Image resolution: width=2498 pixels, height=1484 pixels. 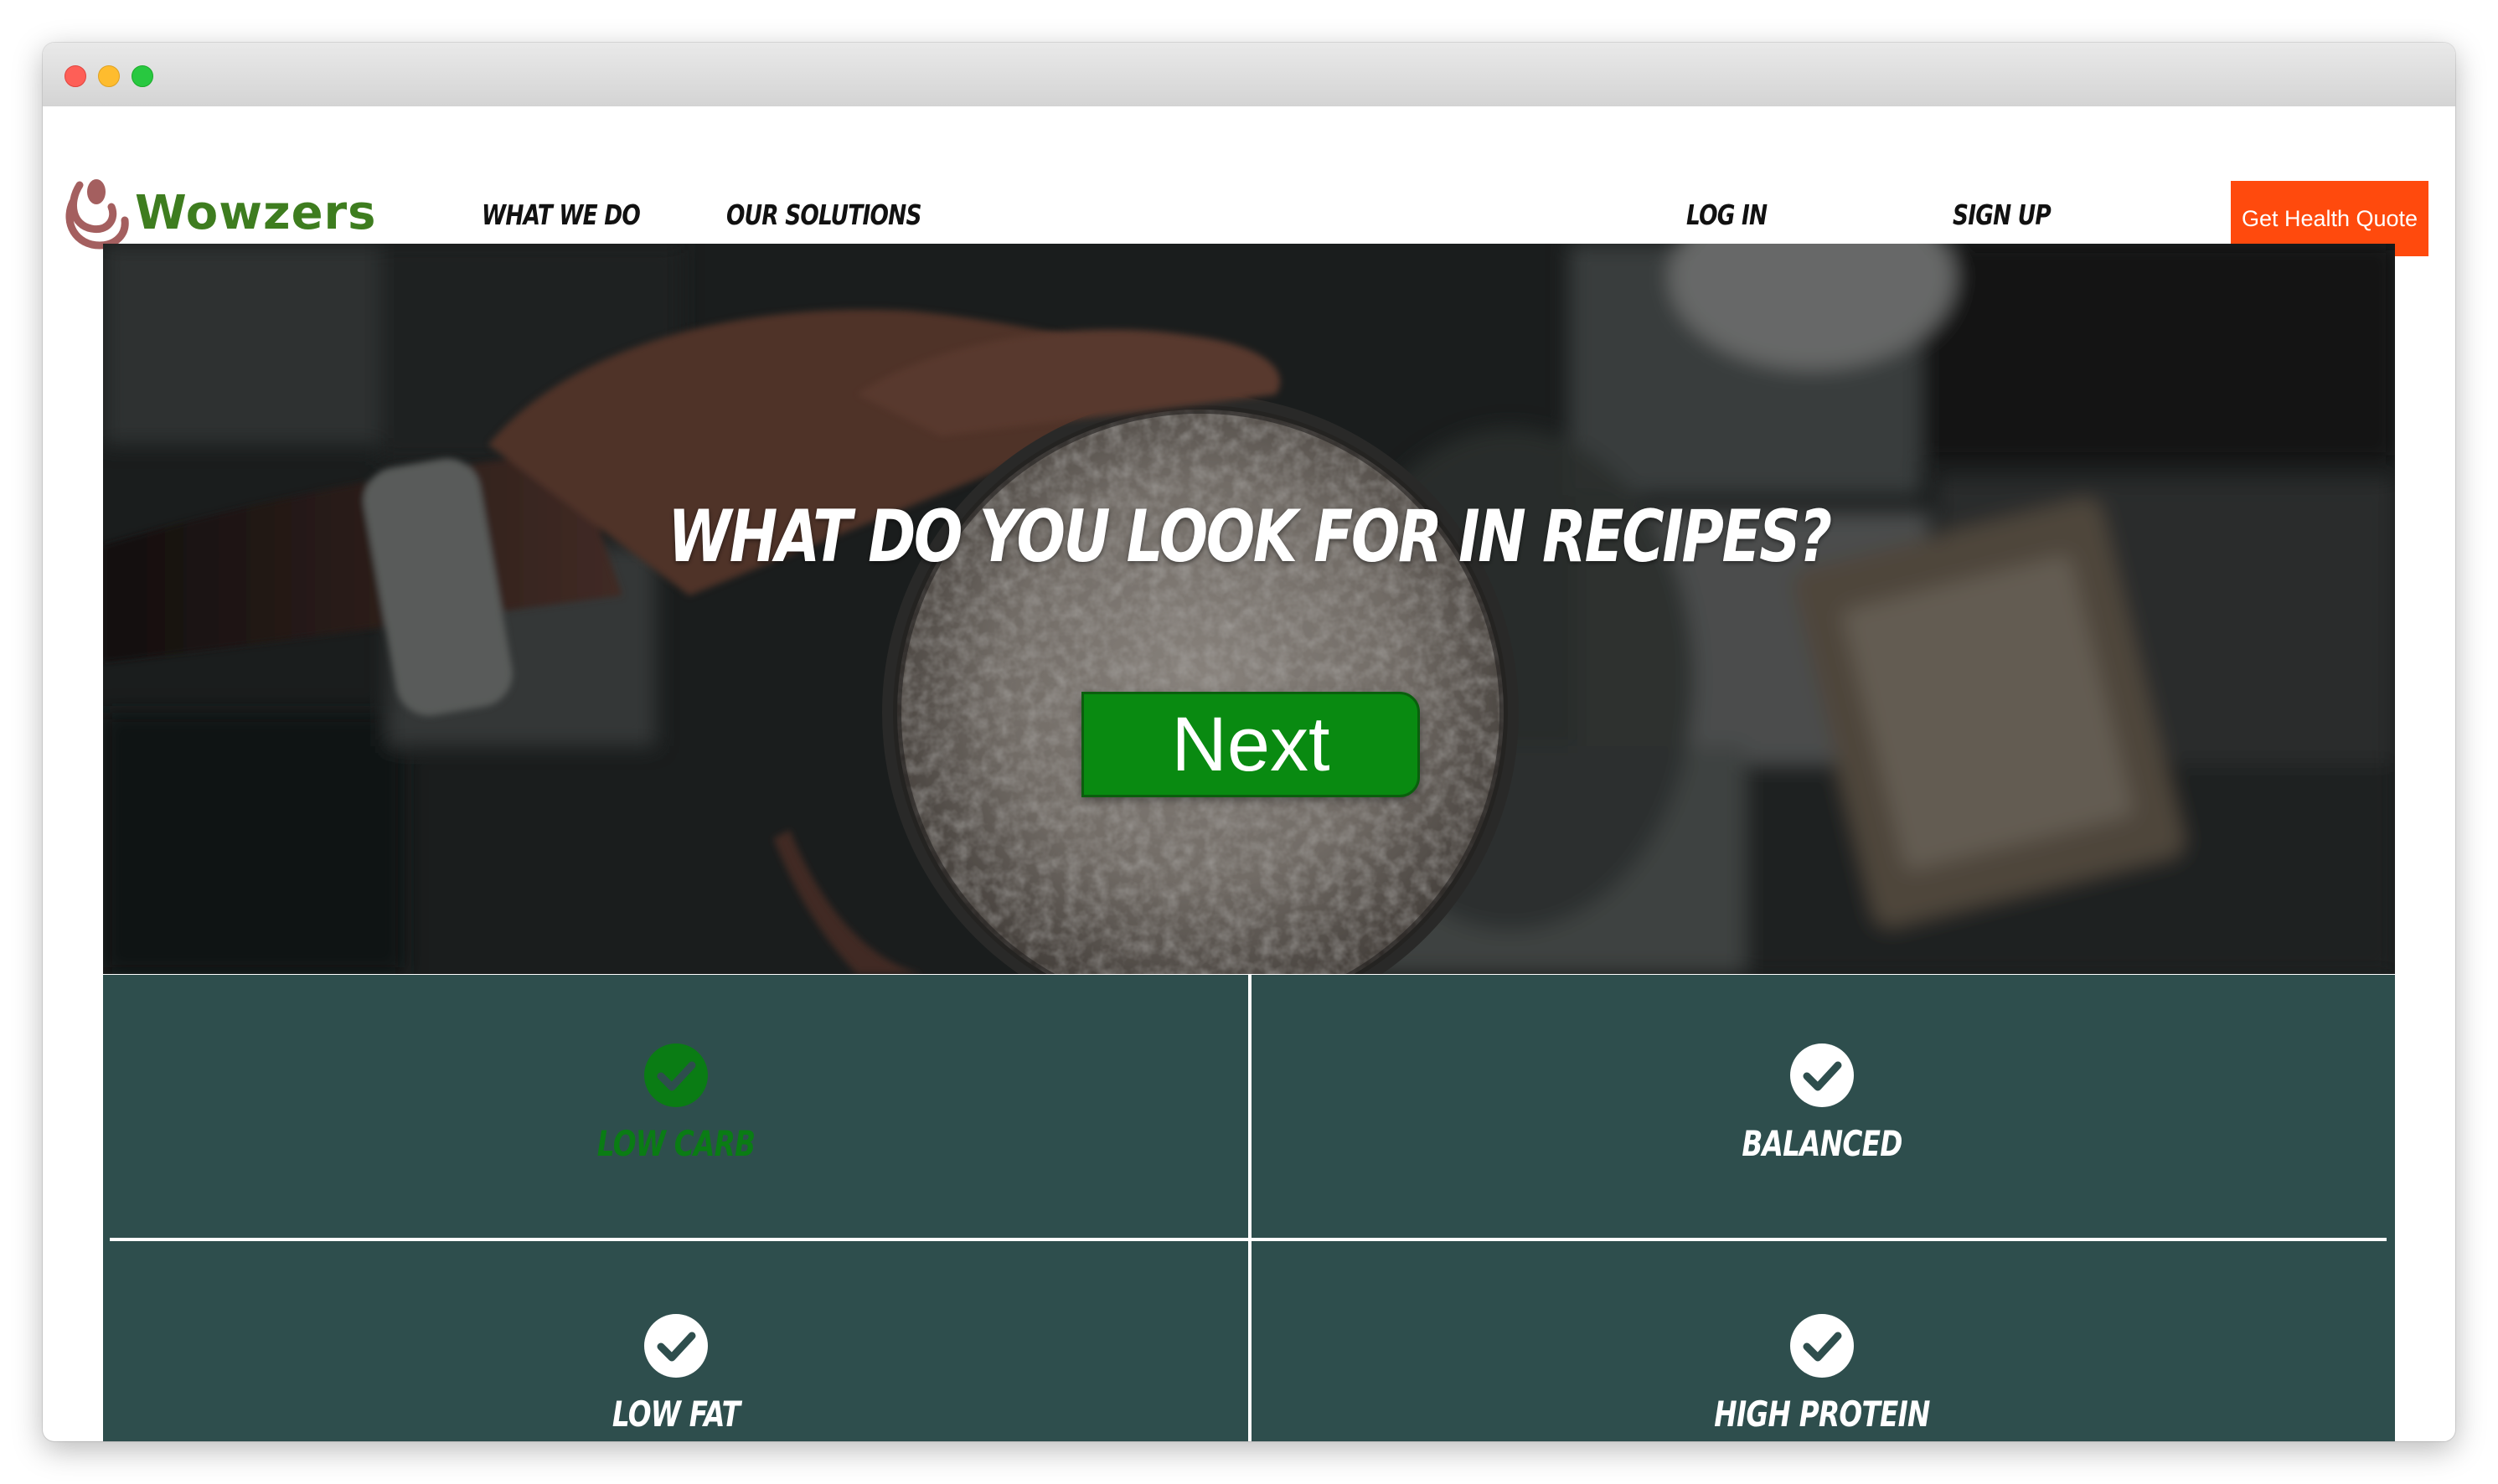 What do you see at coordinates (2002, 214) in the screenshot?
I see `nav-sign-up: SIGN UP` at bounding box center [2002, 214].